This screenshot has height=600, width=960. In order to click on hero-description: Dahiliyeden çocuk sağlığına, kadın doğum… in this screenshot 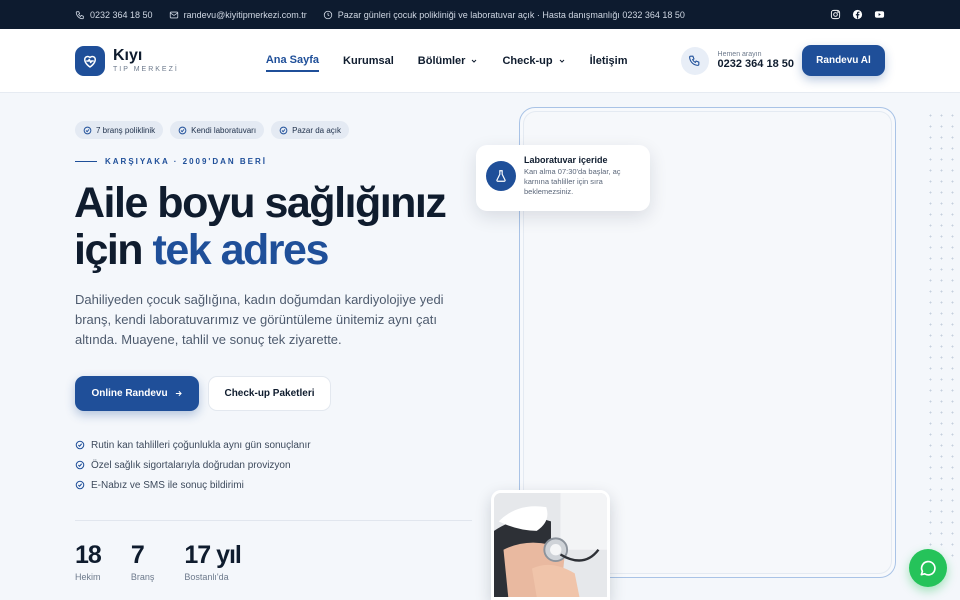, I will do `click(259, 319)`.